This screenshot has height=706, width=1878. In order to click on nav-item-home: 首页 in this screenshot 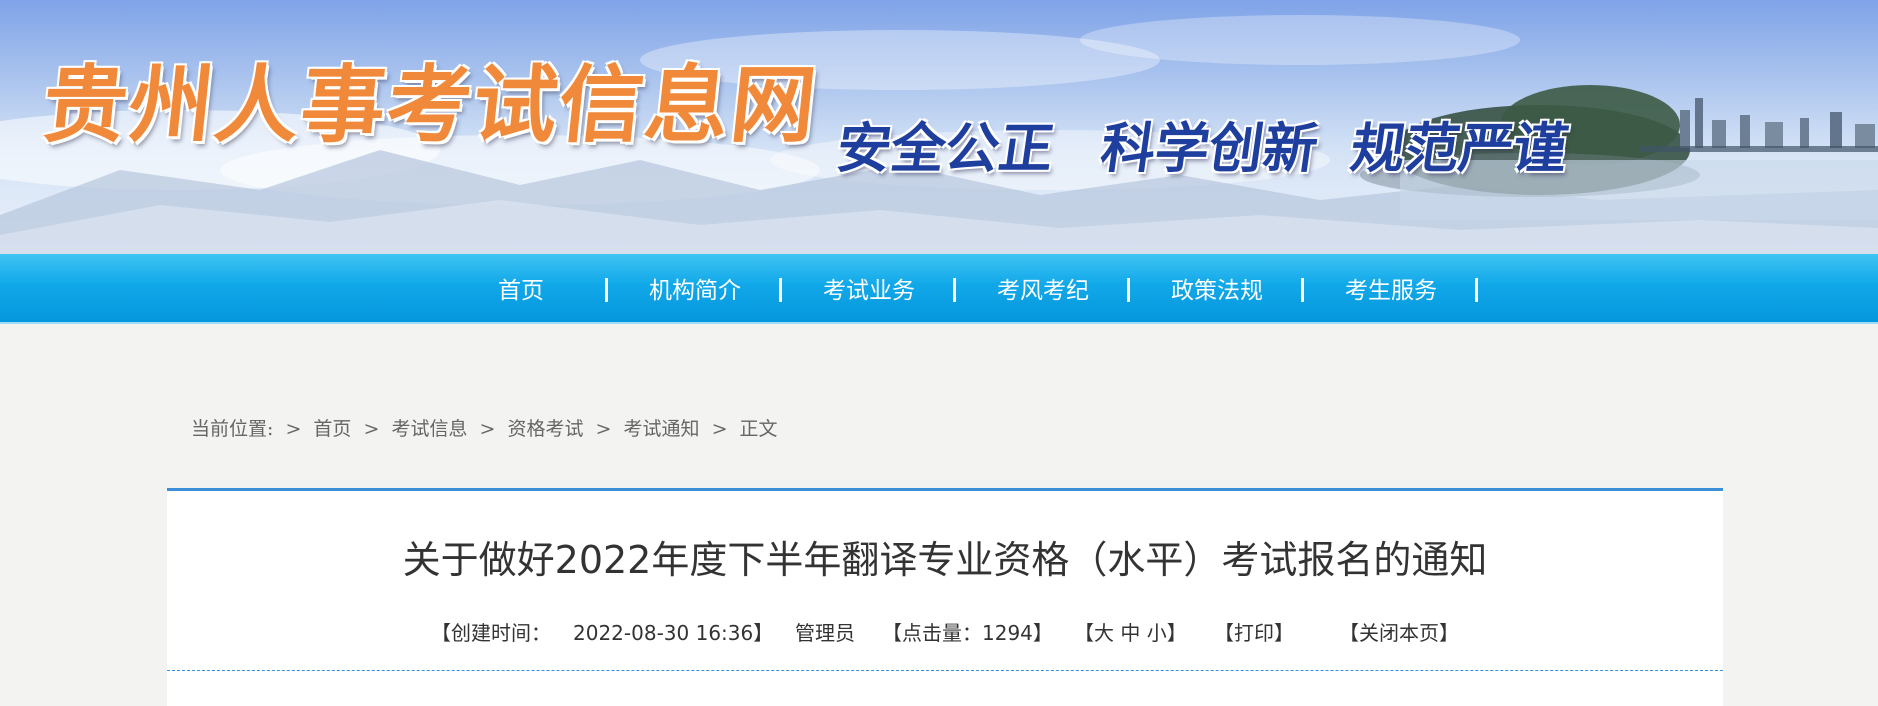, I will do `click(521, 288)`.